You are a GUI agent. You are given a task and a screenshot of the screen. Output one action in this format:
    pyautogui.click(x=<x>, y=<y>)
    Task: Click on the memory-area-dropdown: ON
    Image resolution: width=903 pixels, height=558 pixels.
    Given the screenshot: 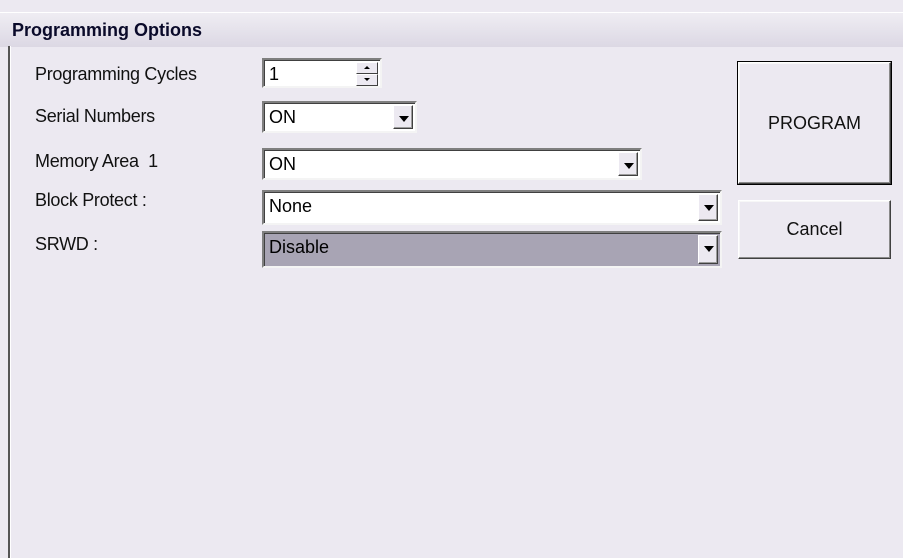 What is the action you would take?
    pyautogui.click(x=452, y=164)
    